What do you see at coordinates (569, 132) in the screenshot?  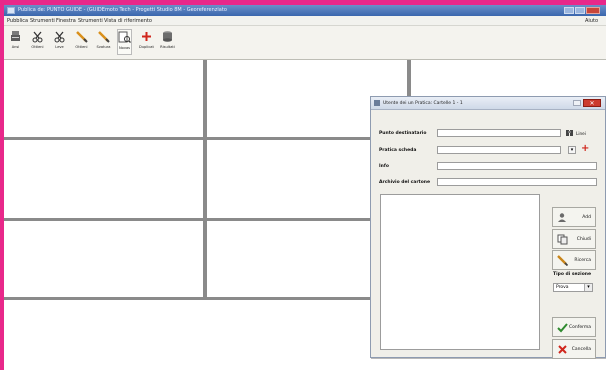 I see `binoculars-icon` at bounding box center [569, 132].